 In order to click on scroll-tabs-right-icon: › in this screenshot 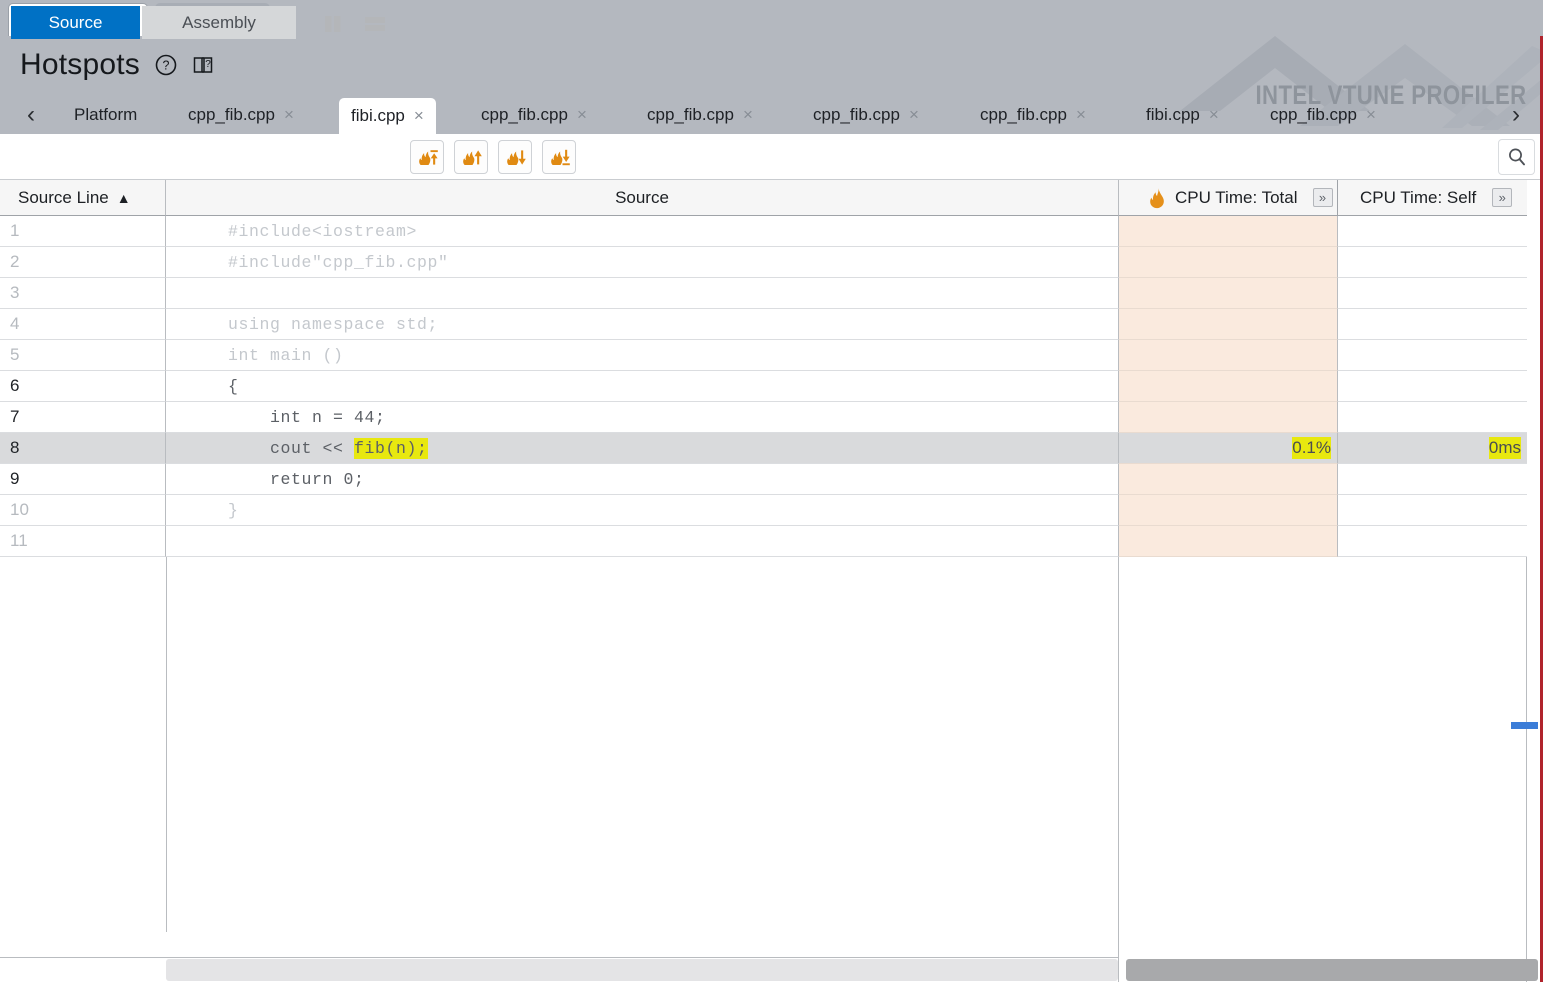, I will do `click(1516, 115)`.